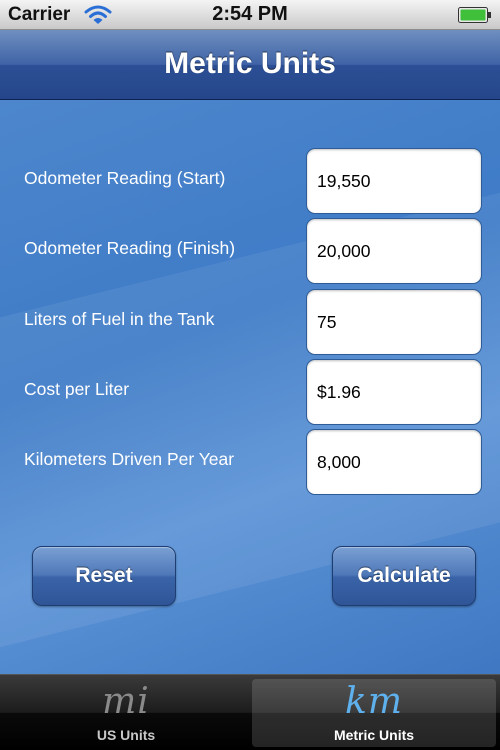  What do you see at coordinates (104, 576) in the screenshot?
I see `reset-button: Reset` at bounding box center [104, 576].